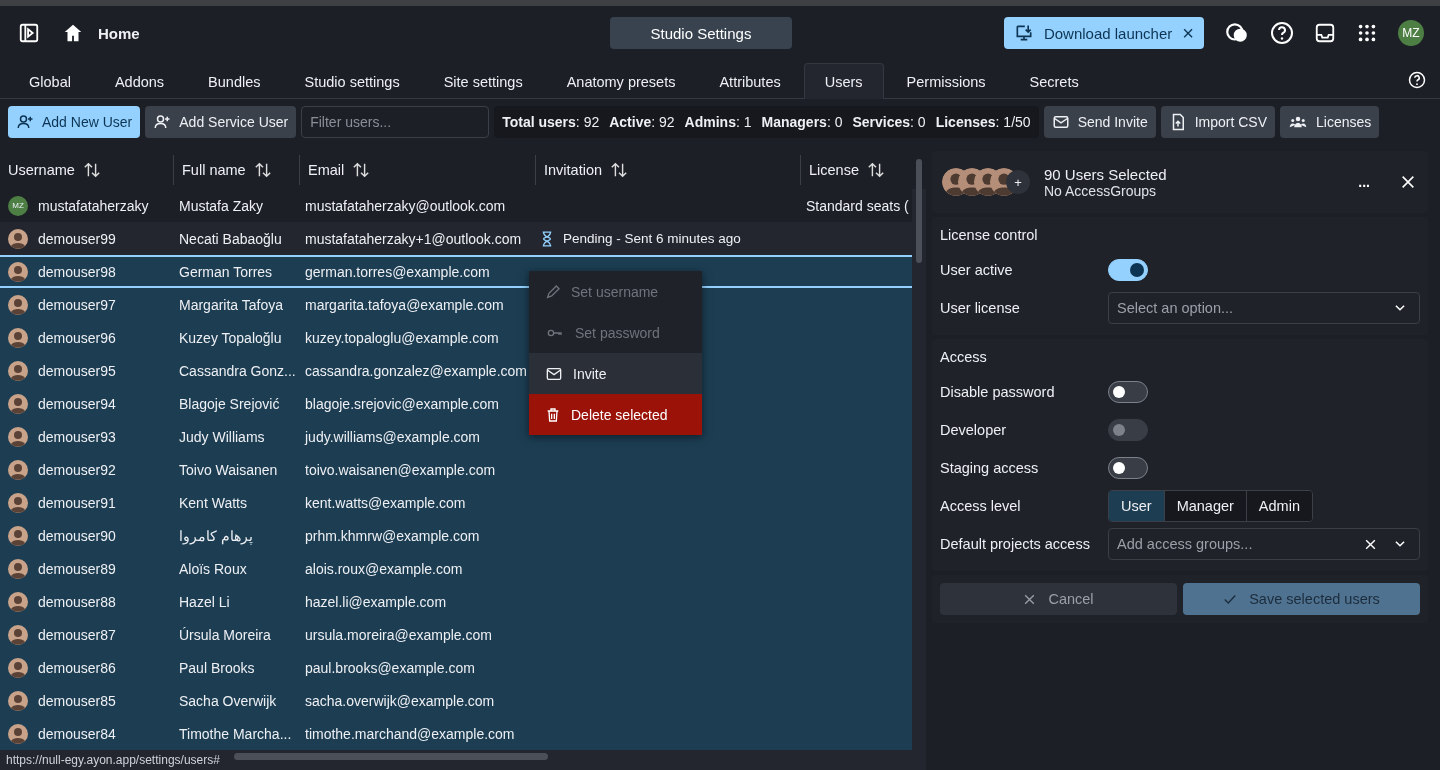  Describe the element at coordinates (615, 373) in the screenshot. I see `menu-item: Invite` at that location.